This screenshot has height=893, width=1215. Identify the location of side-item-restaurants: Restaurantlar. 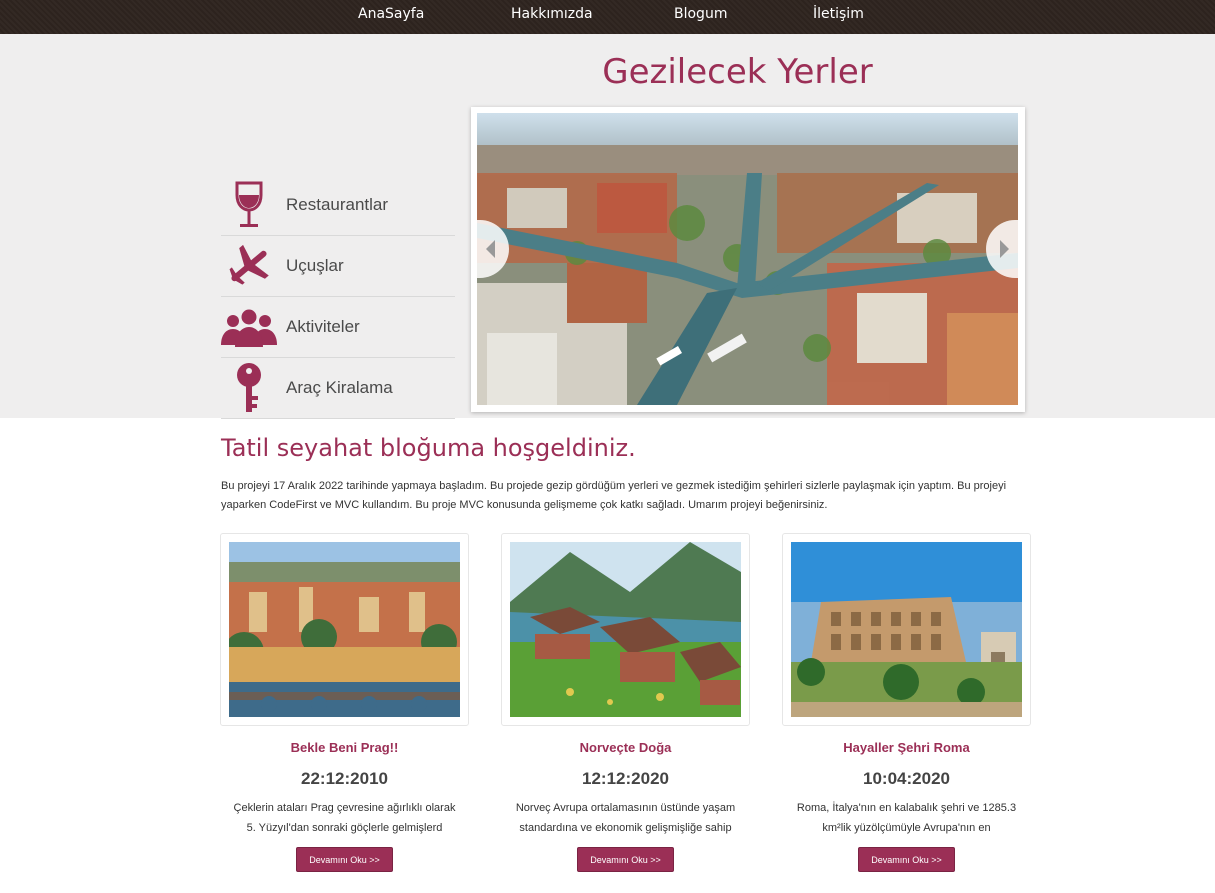
(338, 205).